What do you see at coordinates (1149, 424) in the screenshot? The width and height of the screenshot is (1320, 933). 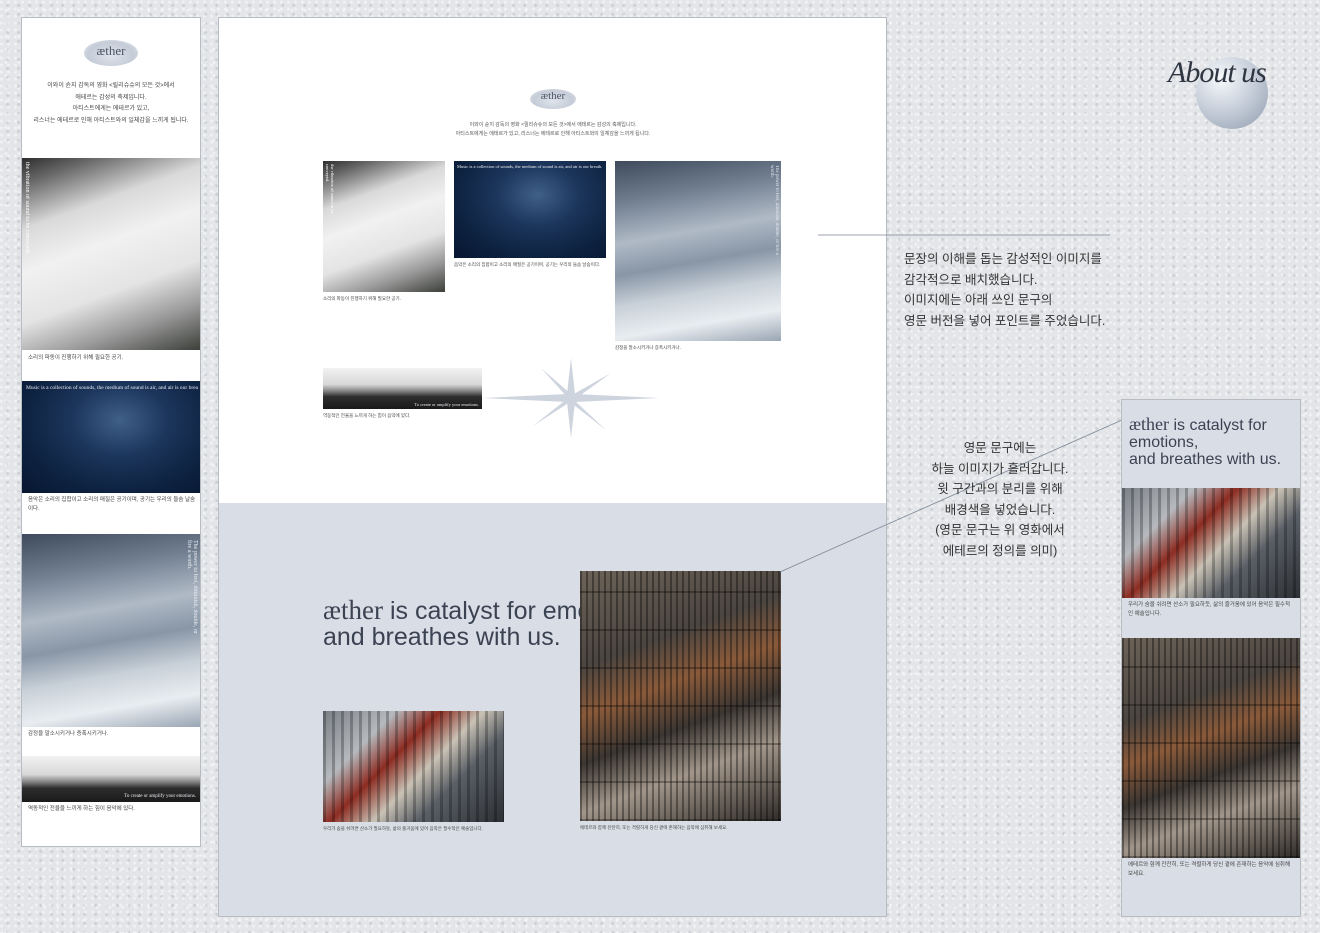 I see `headline-brand: æther` at bounding box center [1149, 424].